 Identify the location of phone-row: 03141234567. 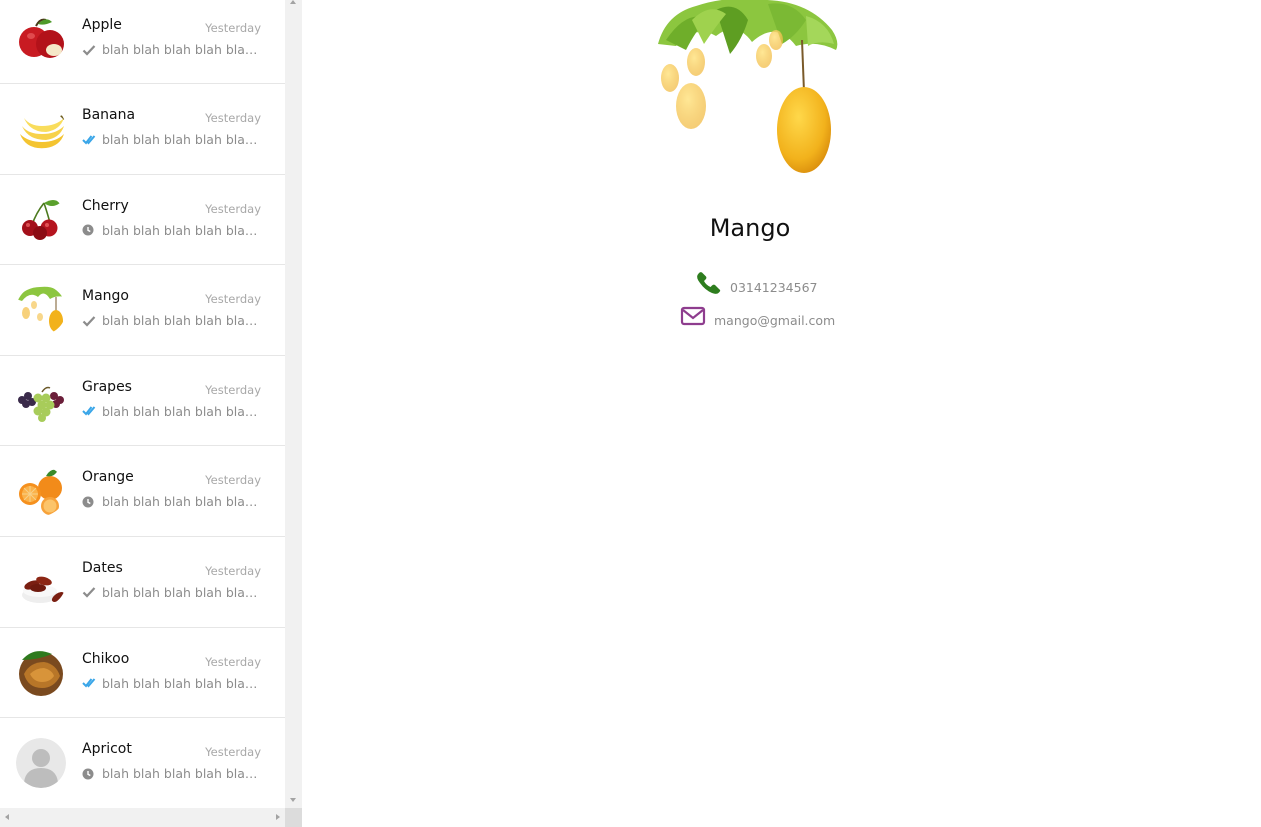
(756, 285).